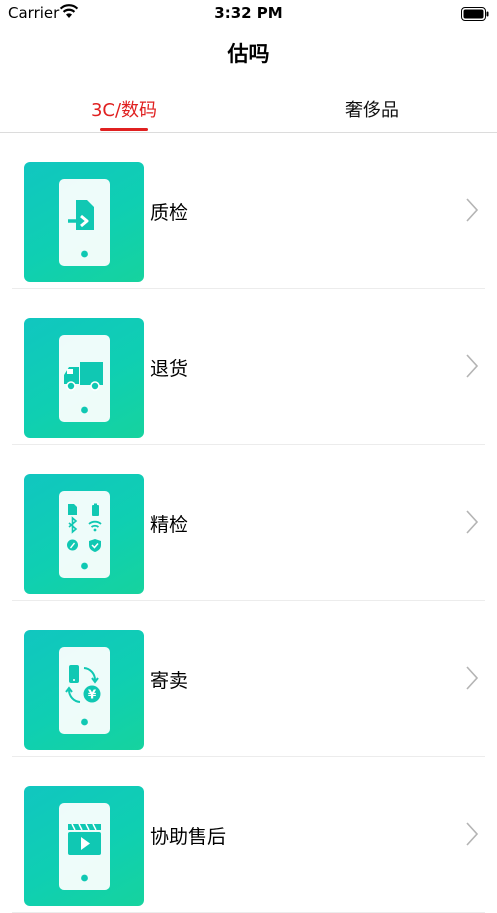 This screenshot has width=497, height=913. I want to click on phone-video-icon, so click(84, 846).